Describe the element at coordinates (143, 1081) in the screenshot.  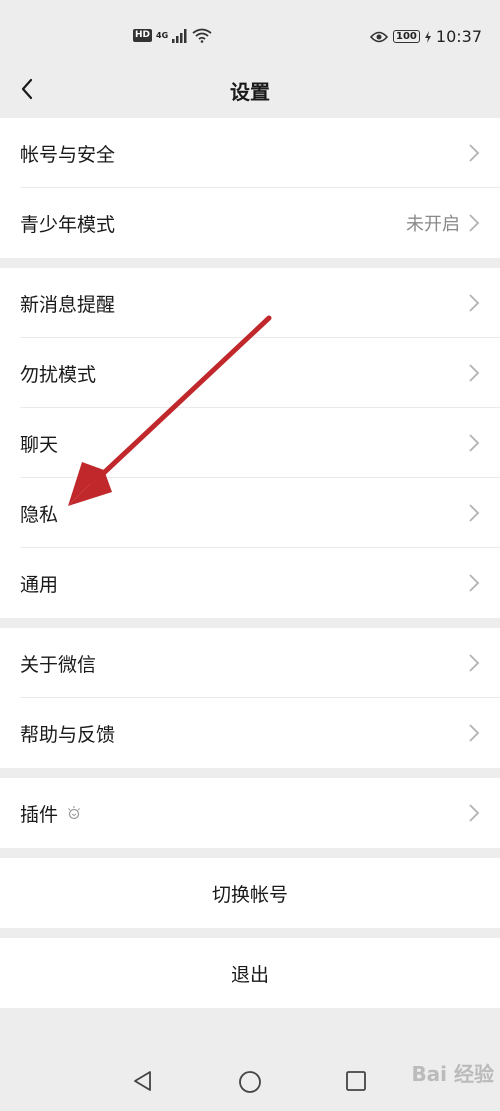
I see `system-back-icon` at that location.